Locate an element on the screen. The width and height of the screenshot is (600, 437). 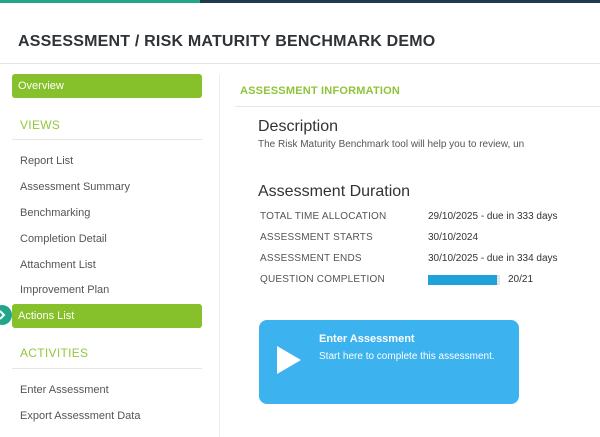
sidebar-item-report-list: Report List is located at coordinates (46, 161).